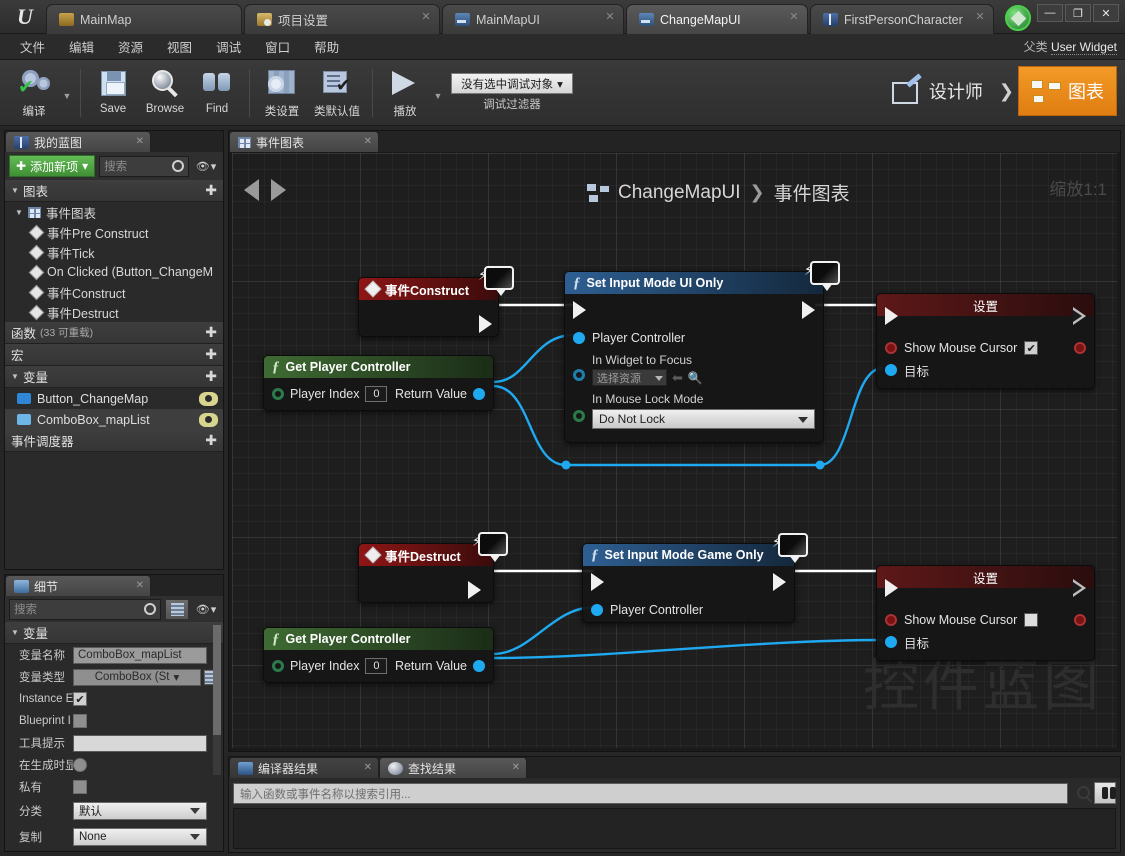  I want to click on parent-class-value: User Widget, so click(1083, 47).